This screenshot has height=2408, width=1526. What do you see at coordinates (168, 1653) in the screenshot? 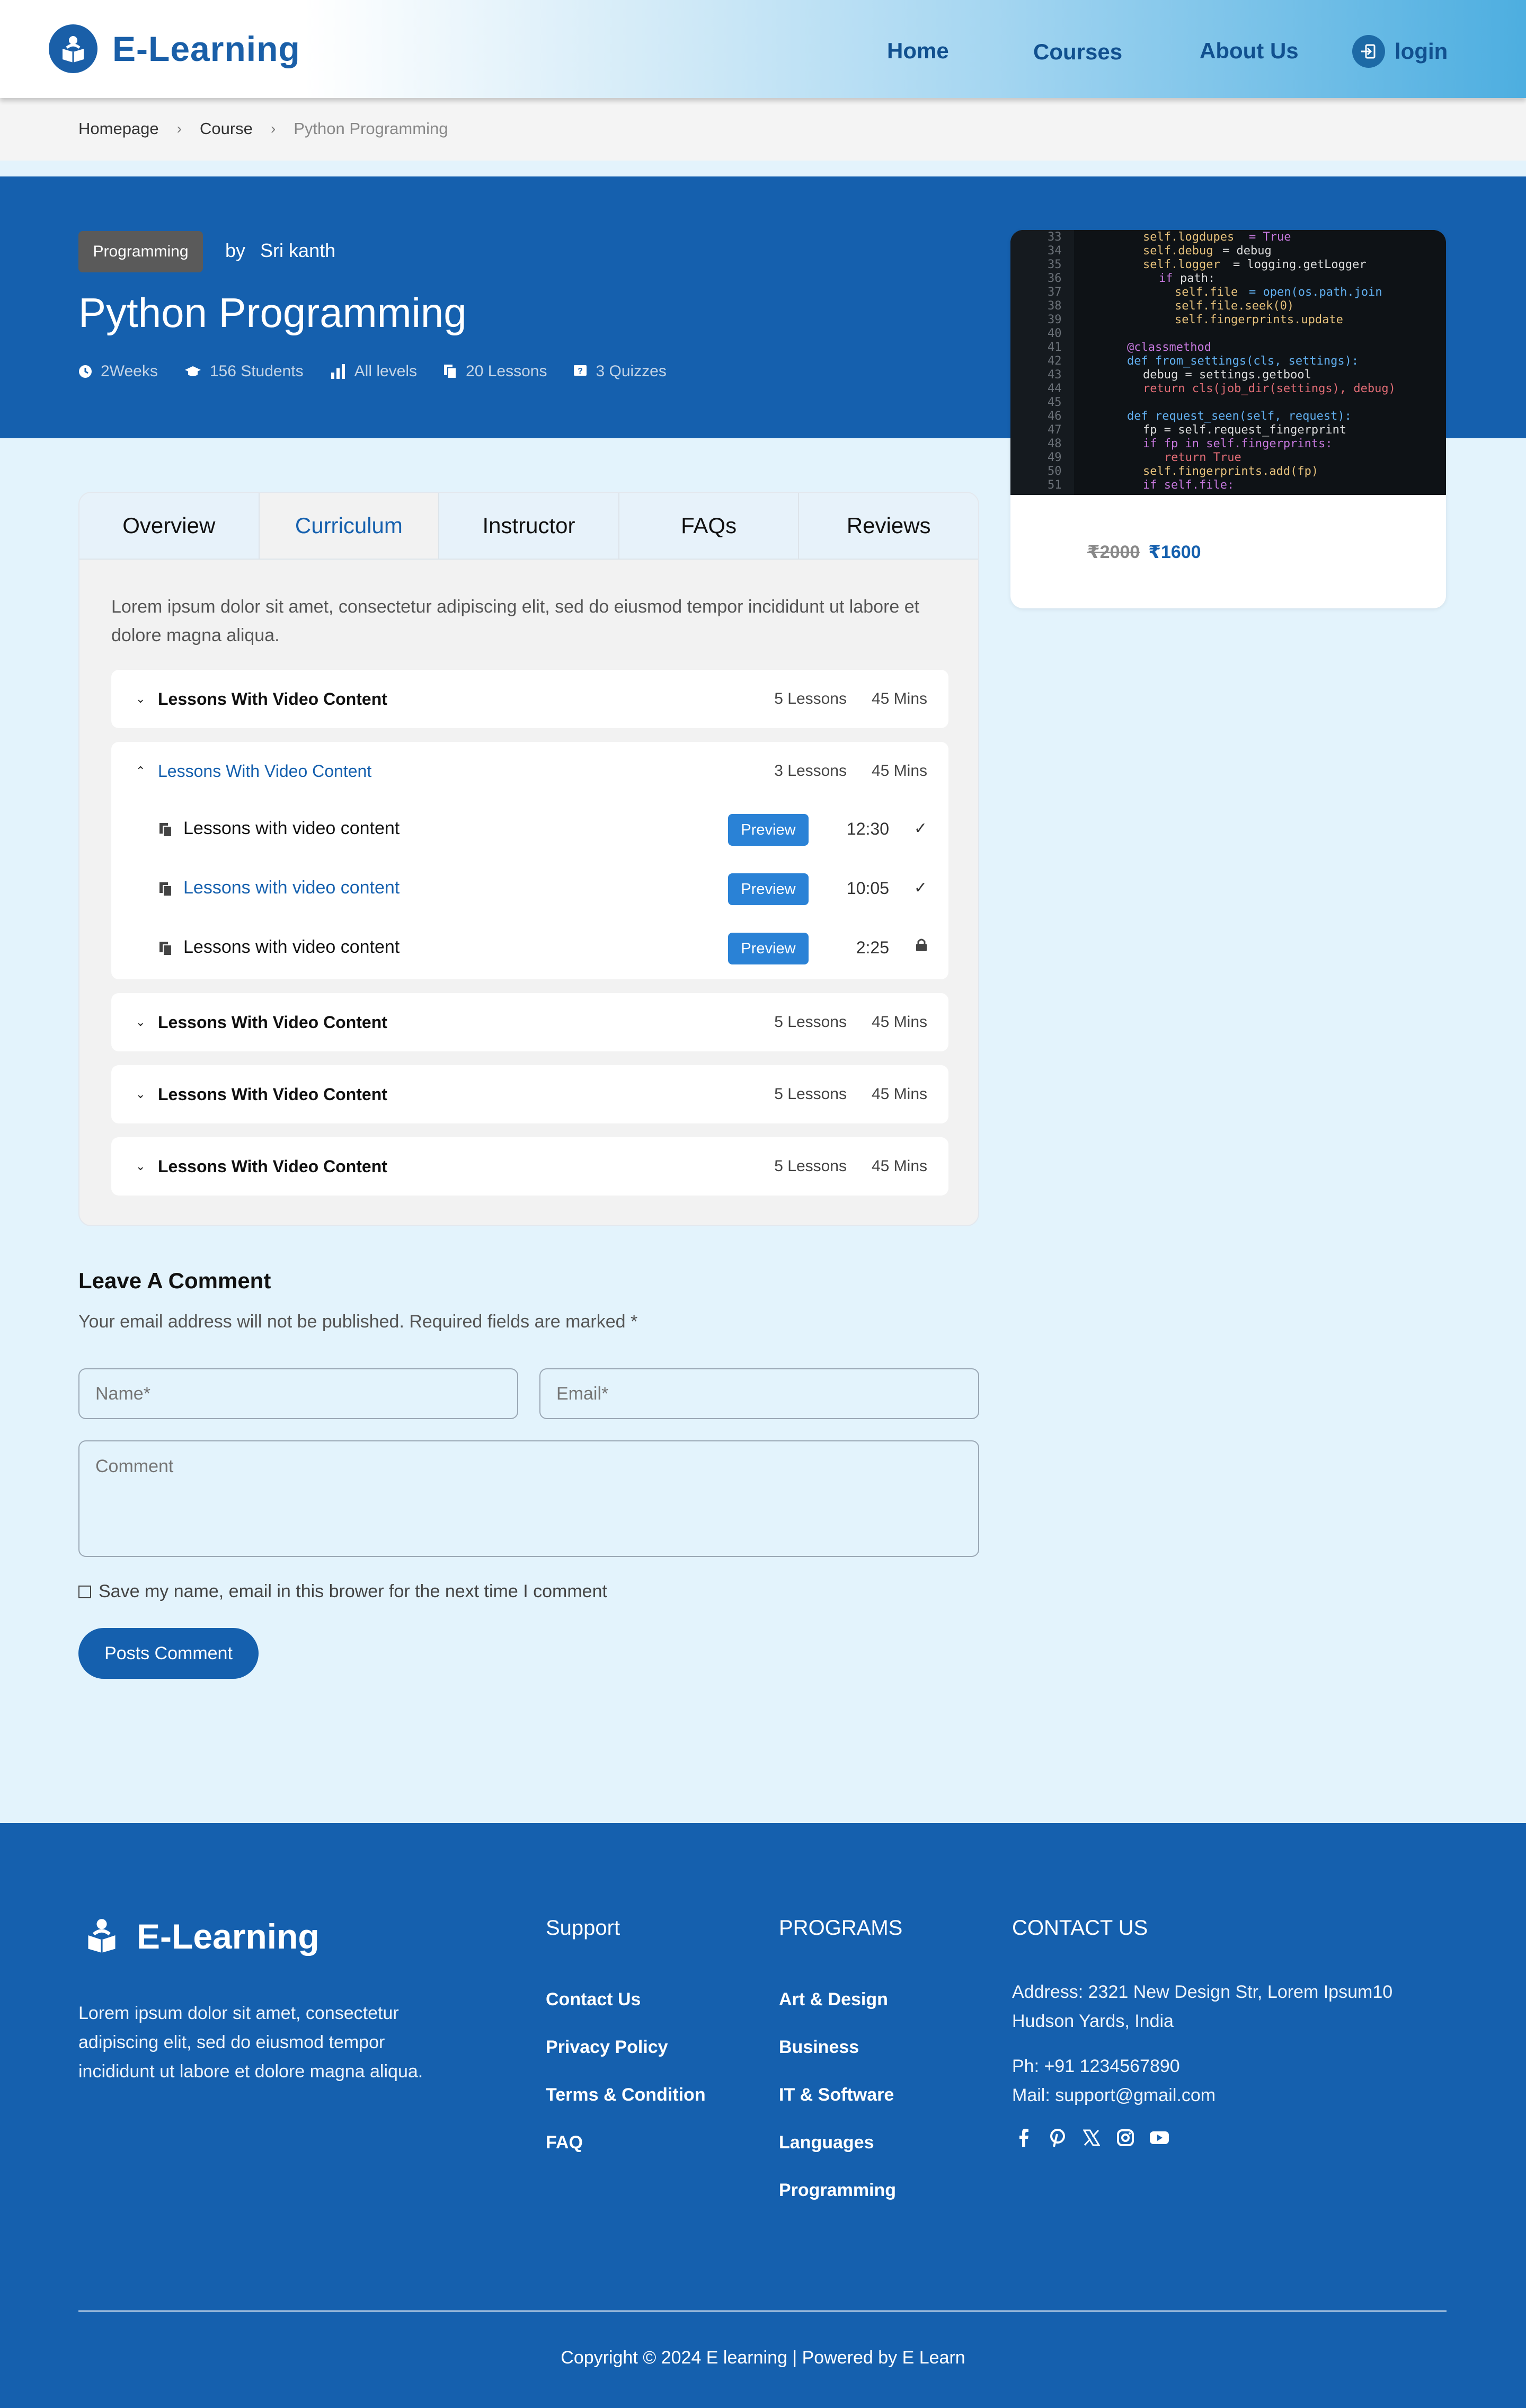
I see `post-comment-button: Posts Comment` at bounding box center [168, 1653].